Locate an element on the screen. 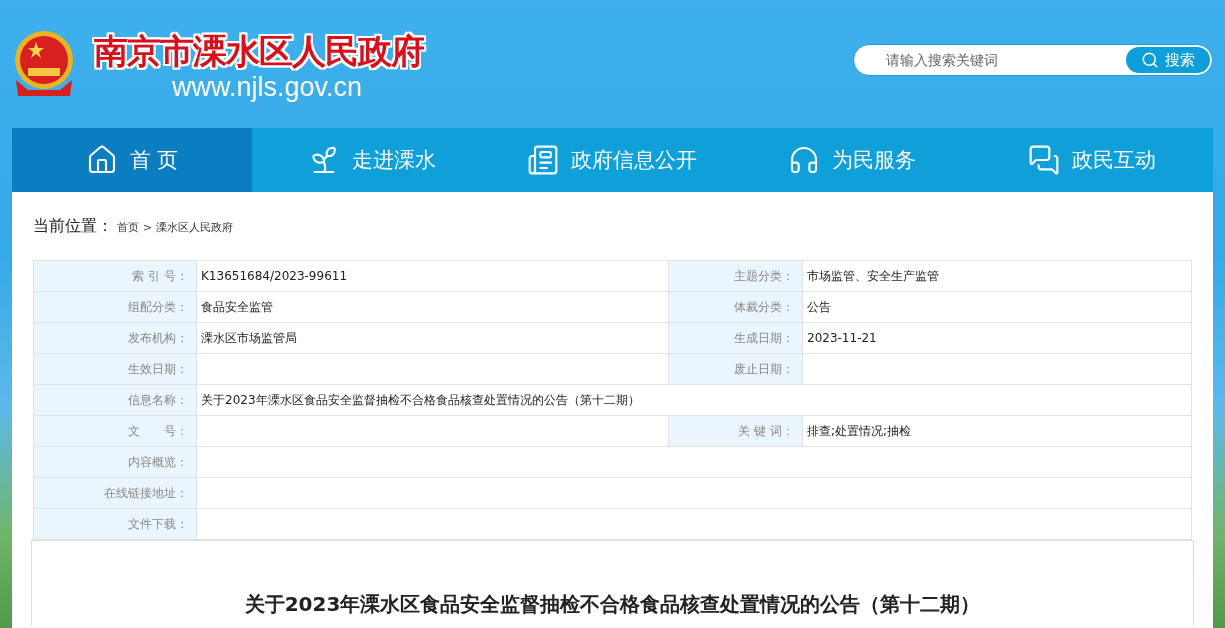  search-button: 搜索 is located at coordinates (1168, 60).